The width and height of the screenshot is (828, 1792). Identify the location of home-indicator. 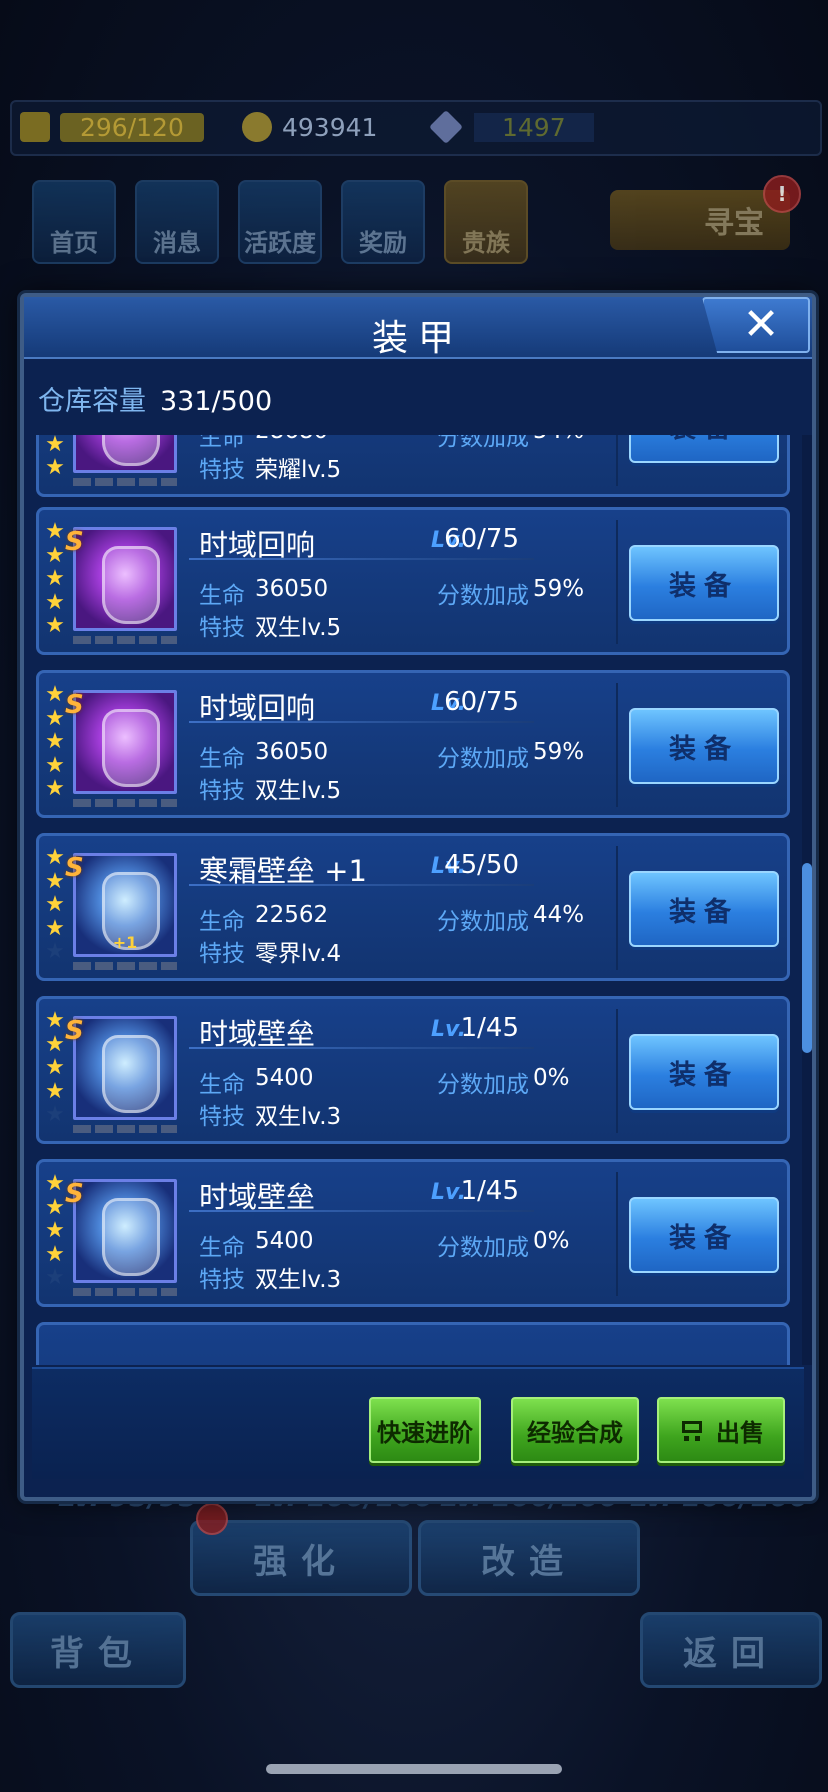
(414, 1769).